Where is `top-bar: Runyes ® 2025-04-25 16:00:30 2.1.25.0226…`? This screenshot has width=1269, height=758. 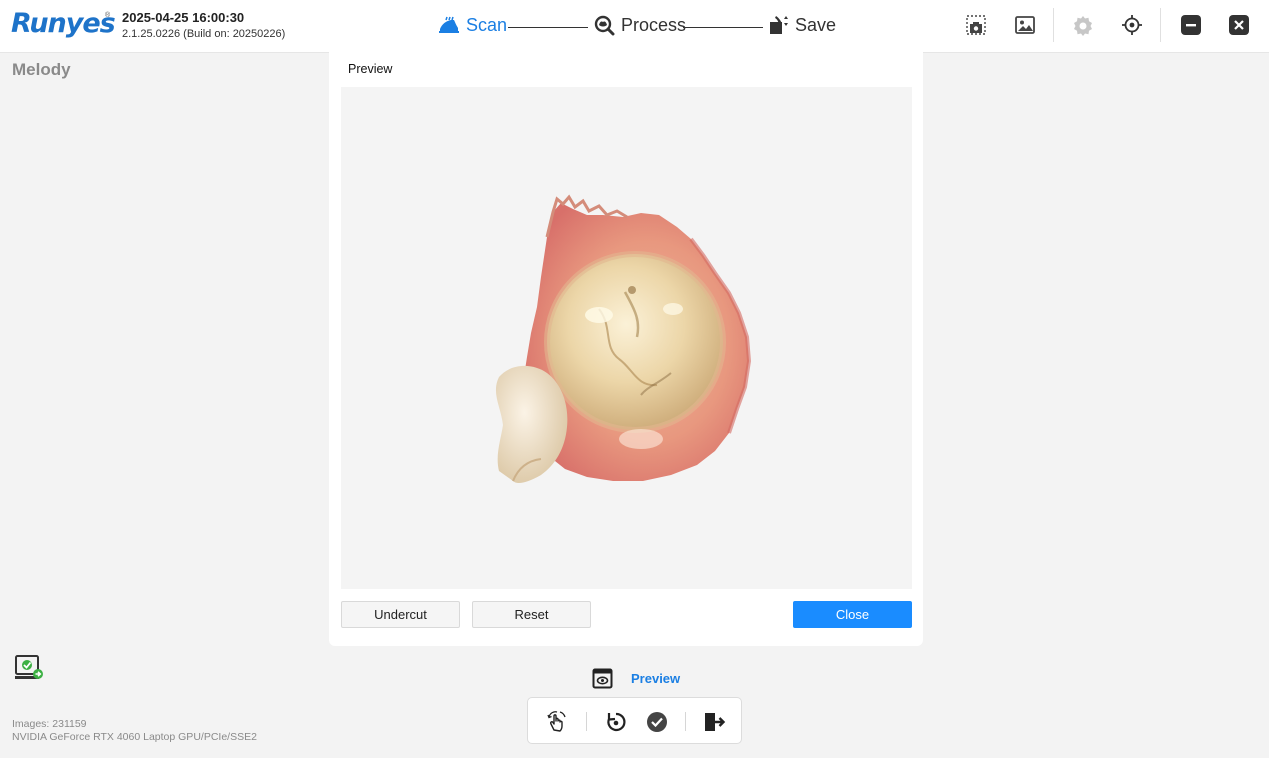 top-bar: Runyes ® 2025-04-25 16:00:30 2.1.25.0226… is located at coordinates (634, 26).